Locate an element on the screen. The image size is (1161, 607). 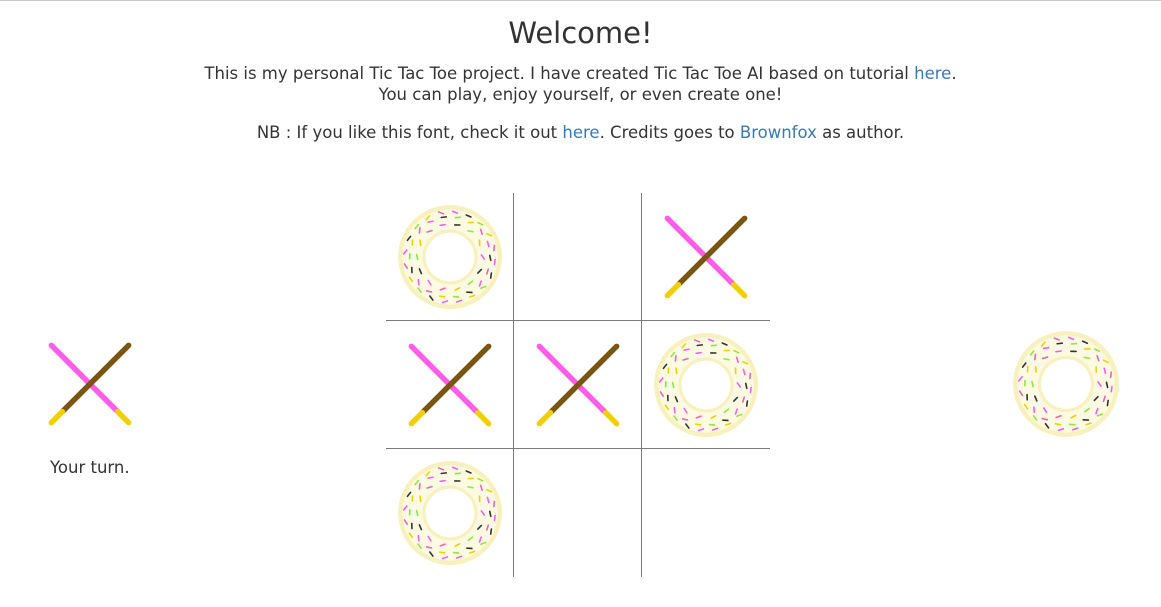
author-link: Brownfox is located at coordinates (778, 132).